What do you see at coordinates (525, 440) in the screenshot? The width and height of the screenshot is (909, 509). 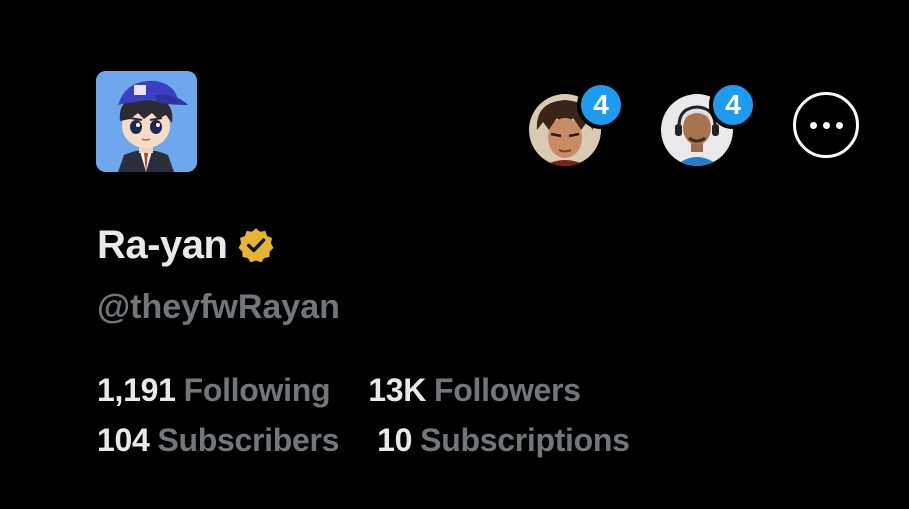 I see `subscriptions-label: Subscriptions` at bounding box center [525, 440].